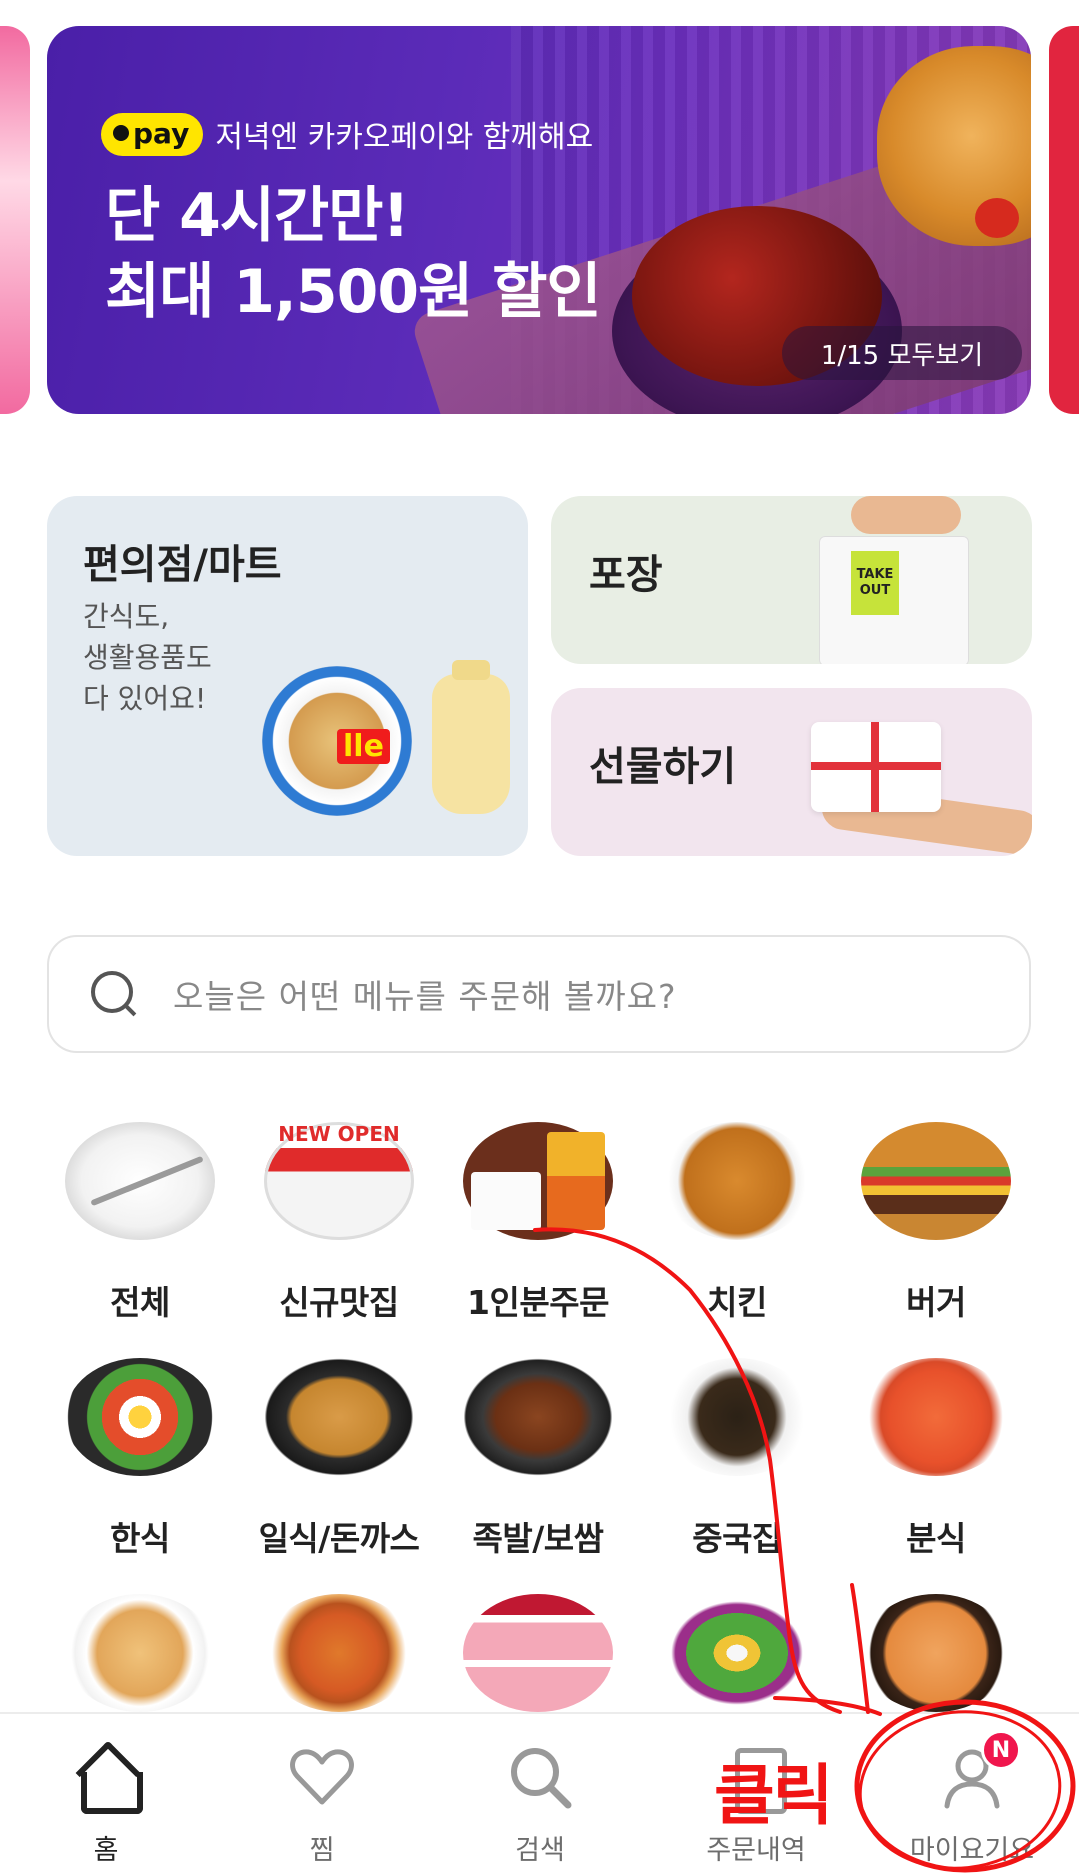  I want to click on category-new-restaurants: NEW OPEN 신규맛집, so click(339, 1223).